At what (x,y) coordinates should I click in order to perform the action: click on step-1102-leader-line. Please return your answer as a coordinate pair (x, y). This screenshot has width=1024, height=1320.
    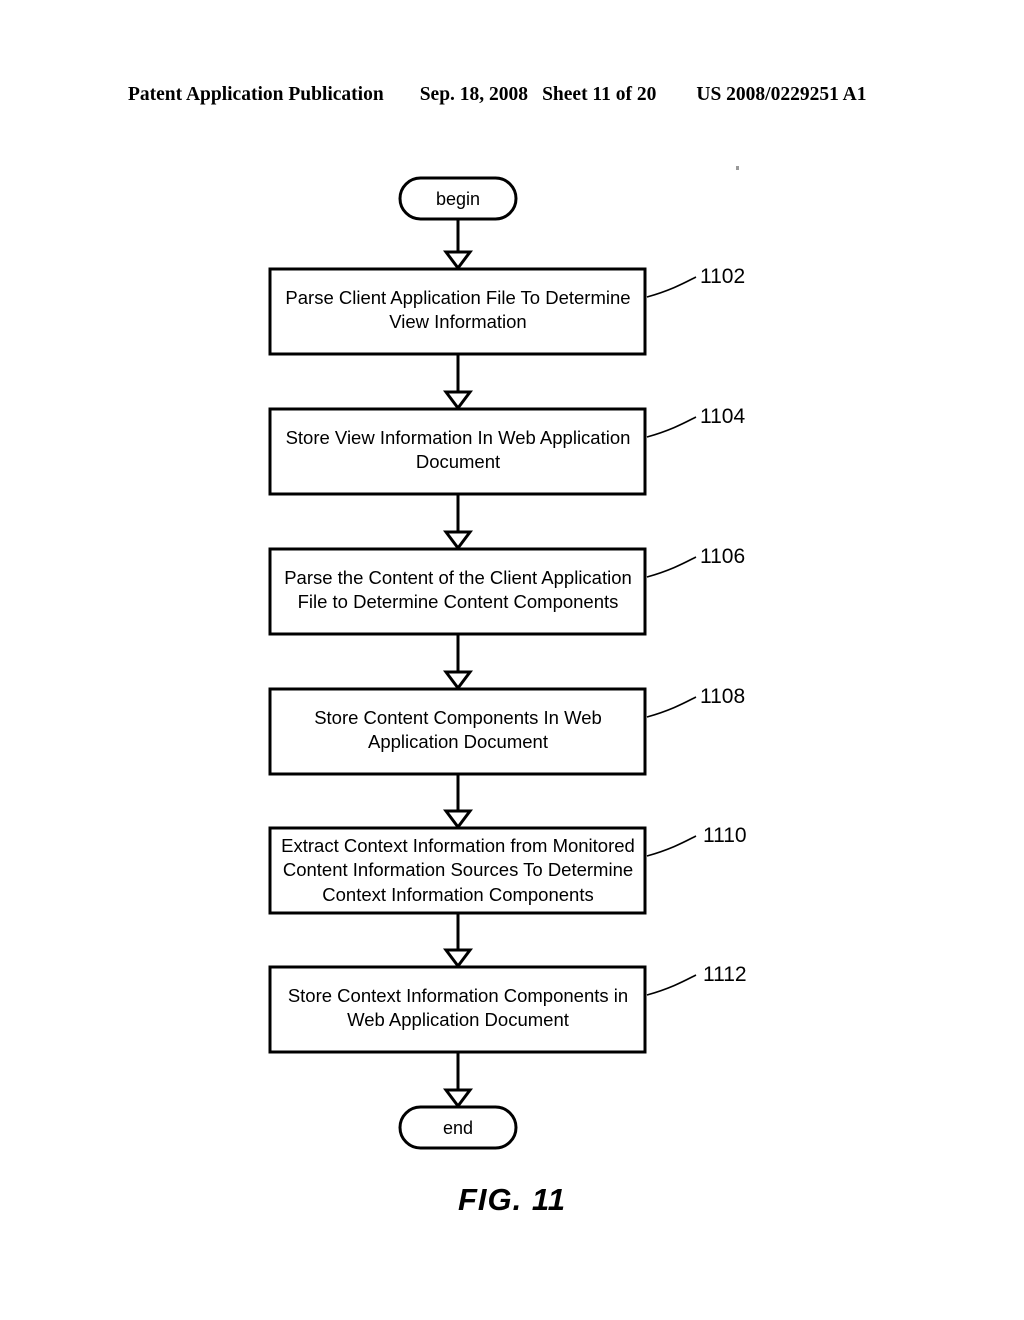
    Looking at the image, I should click on (671, 287).